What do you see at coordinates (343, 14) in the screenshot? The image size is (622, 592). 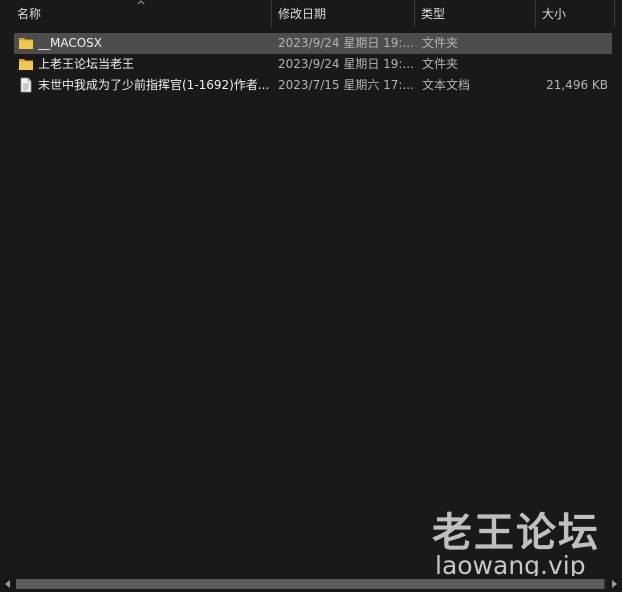 I see `column-header-date: 修改日期` at bounding box center [343, 14].